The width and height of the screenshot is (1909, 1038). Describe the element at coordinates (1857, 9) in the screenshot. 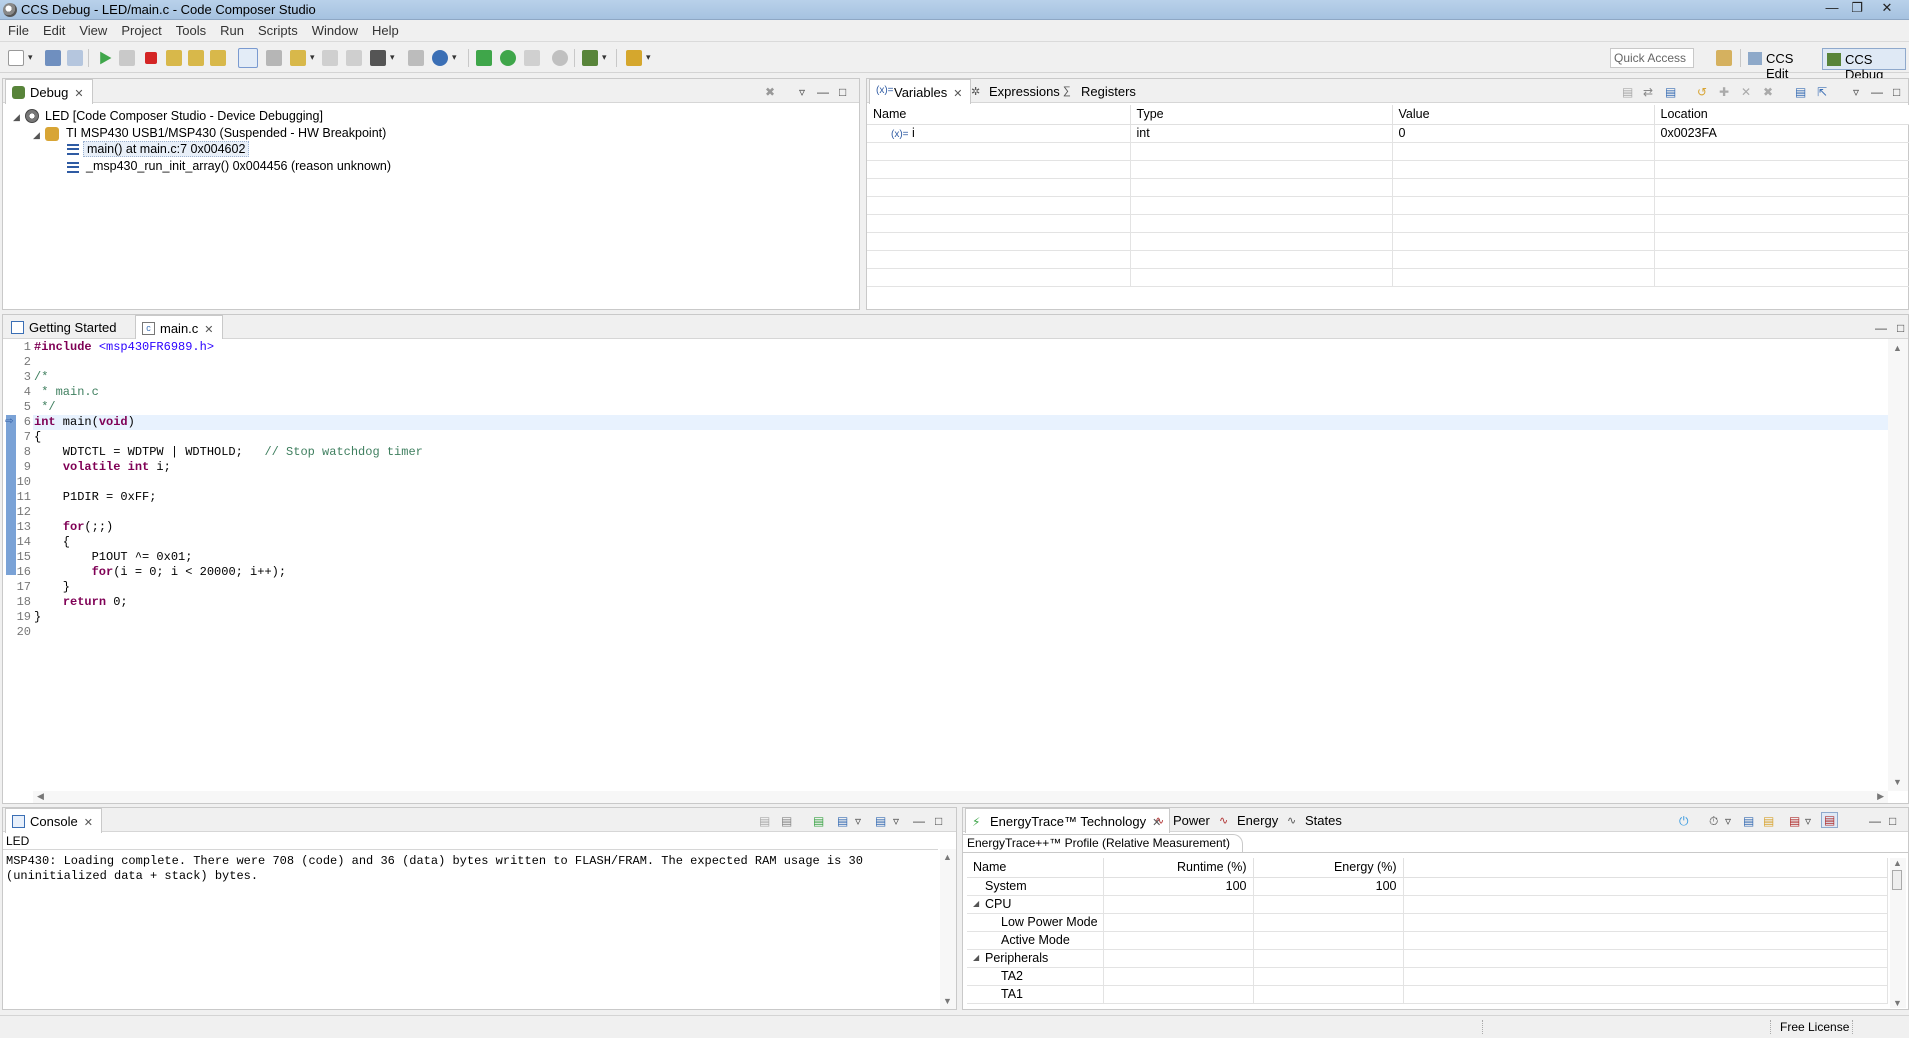

I see `maximize-icon: ❐` at that location.